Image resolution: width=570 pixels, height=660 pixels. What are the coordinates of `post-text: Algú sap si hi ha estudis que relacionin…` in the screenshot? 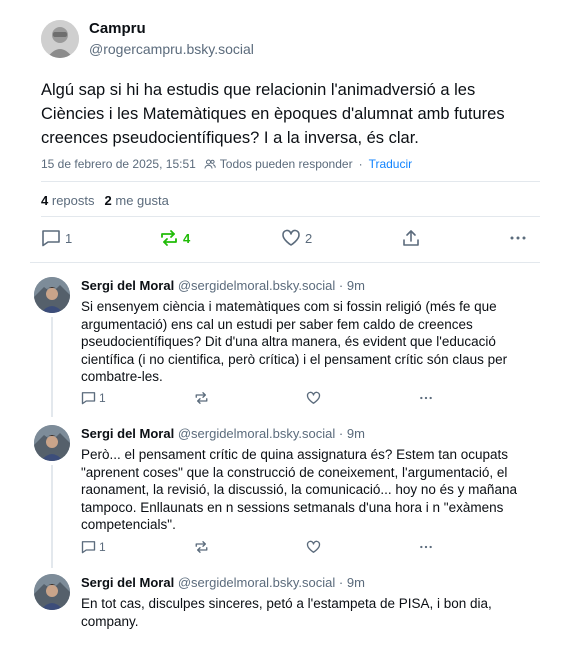 It's located at (273, 114).